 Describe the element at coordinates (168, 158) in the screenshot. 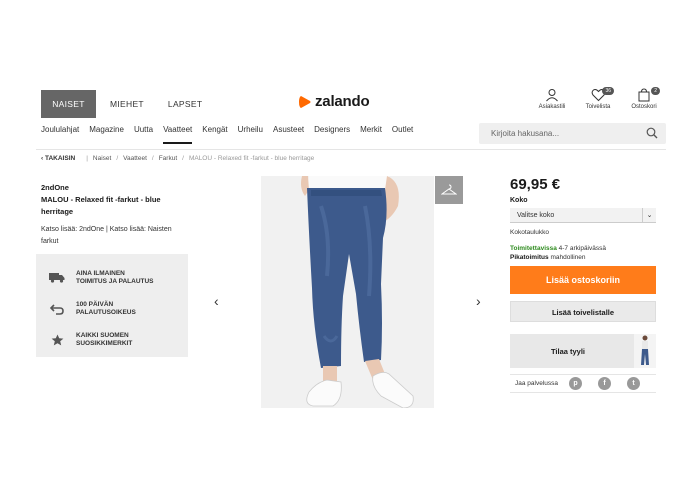

I see `breadcrumb-farkut: Farkut` at that location.